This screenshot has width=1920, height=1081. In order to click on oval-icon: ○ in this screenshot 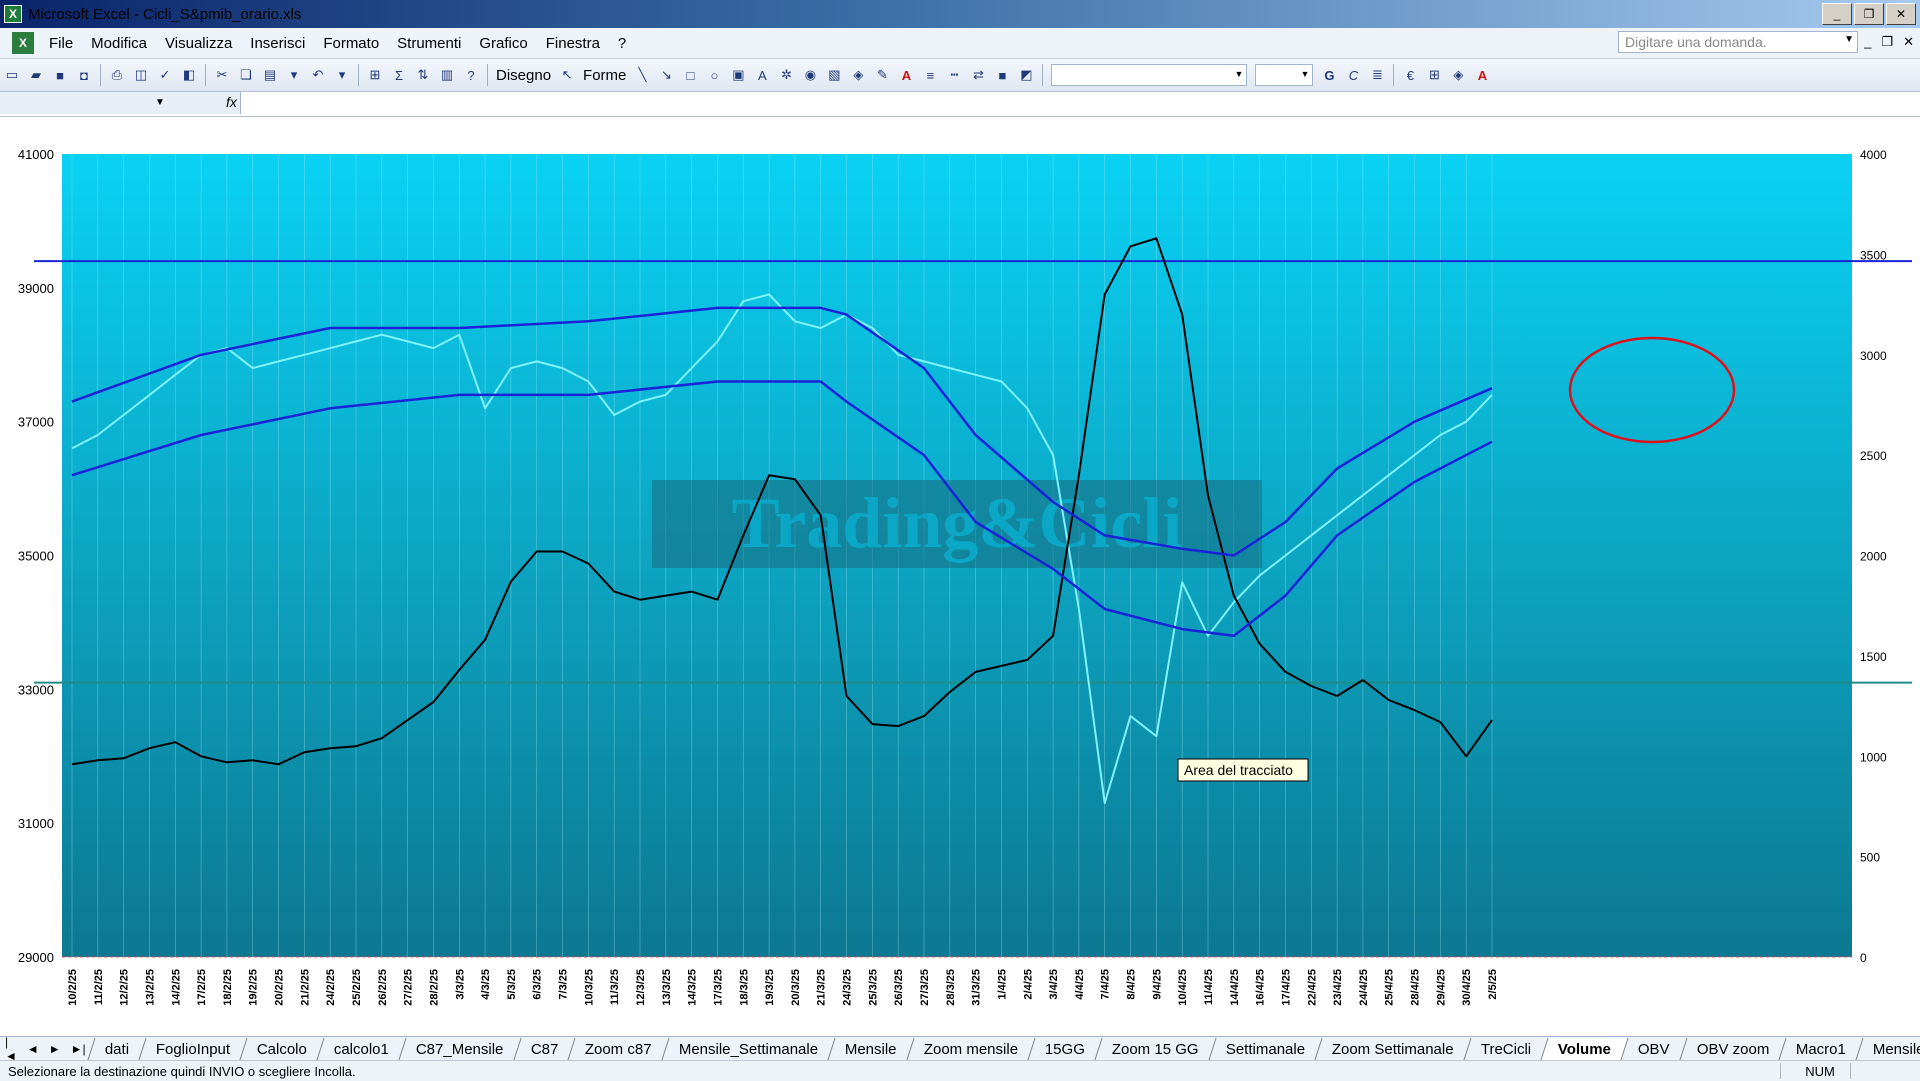, I will do `click(714, 75)`.